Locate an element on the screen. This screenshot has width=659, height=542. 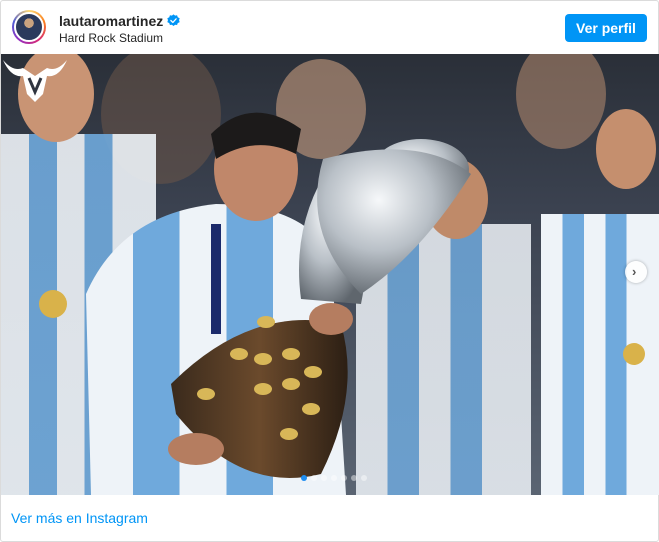
chevron-right-icon: › is located at coordinates (634, 271).